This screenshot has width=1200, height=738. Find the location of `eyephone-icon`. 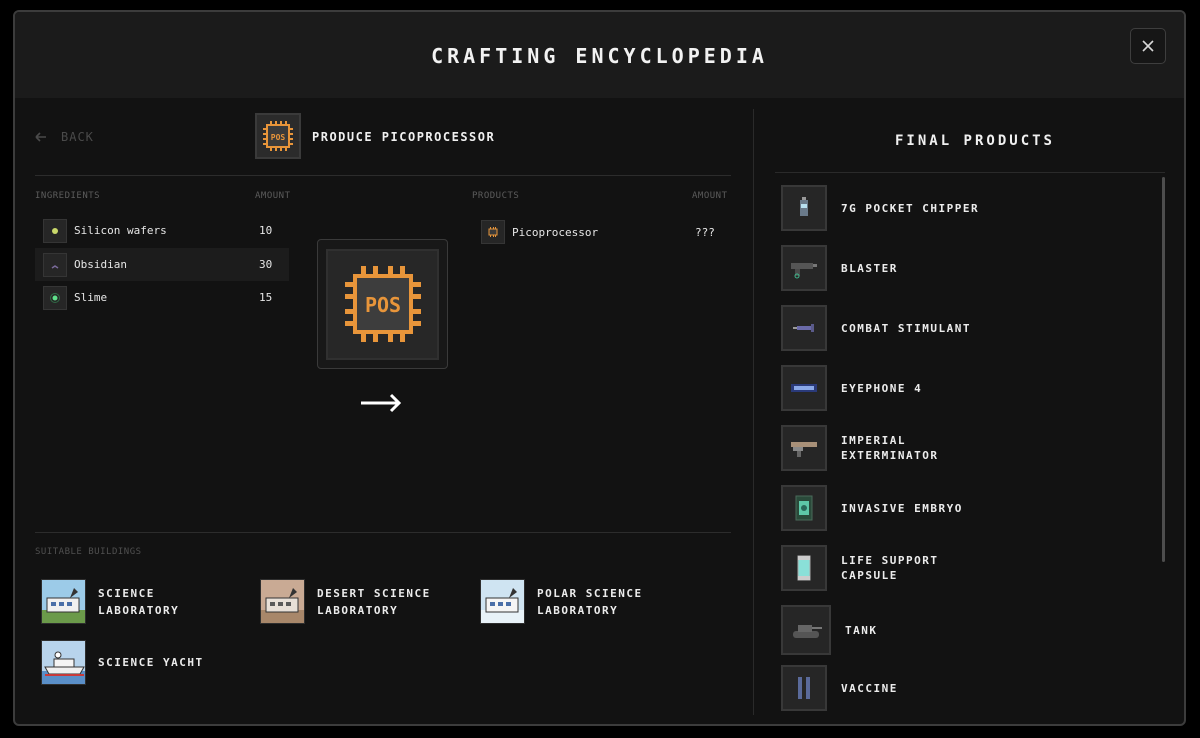

eyephone-icon is located at coordinates (804, 388).